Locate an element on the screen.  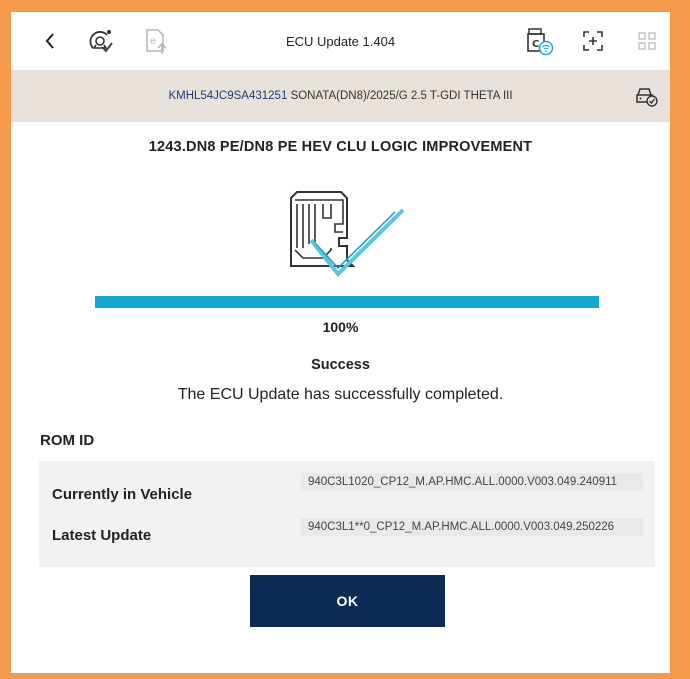
rom-row-label-latest: Latest Update is located at coordinates (102, 535).